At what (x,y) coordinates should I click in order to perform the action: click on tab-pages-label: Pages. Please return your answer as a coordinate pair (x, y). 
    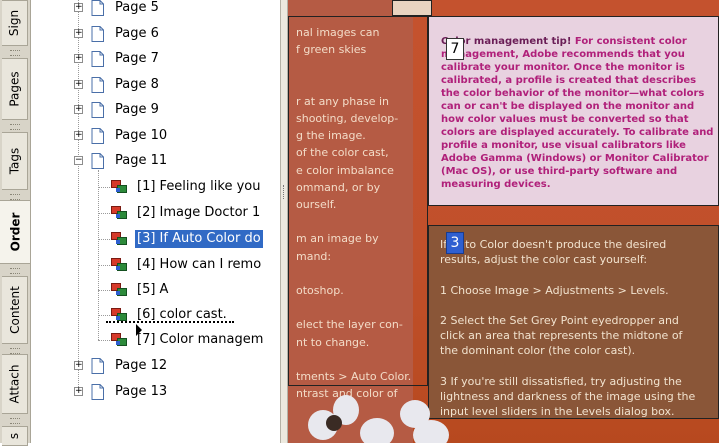
    Looking at the image, I should click on (14, 89).